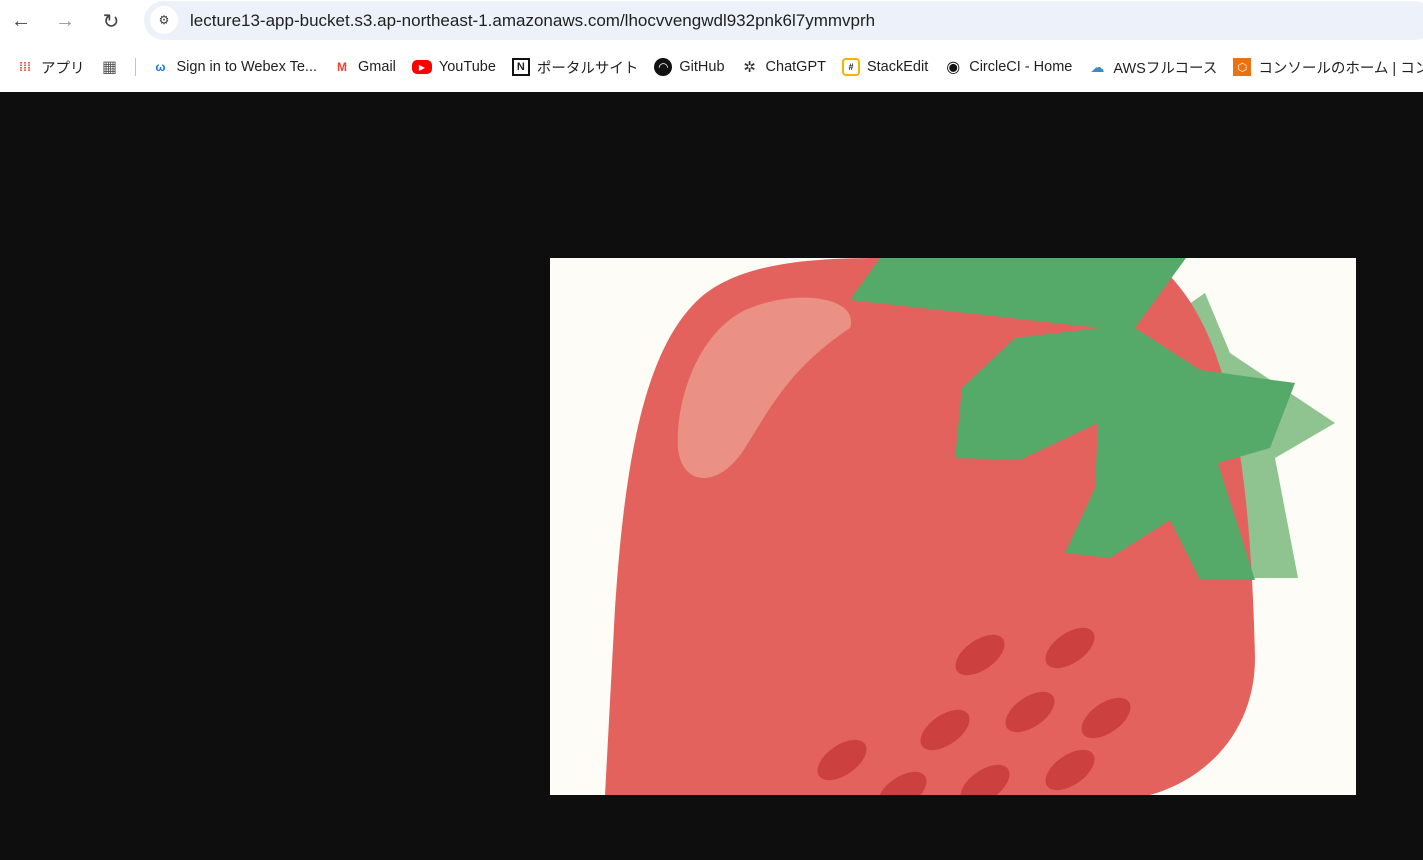 The image size is (1423, 860). I want to click on bookmark-github: ◠ GitHub, so click(689, 67).